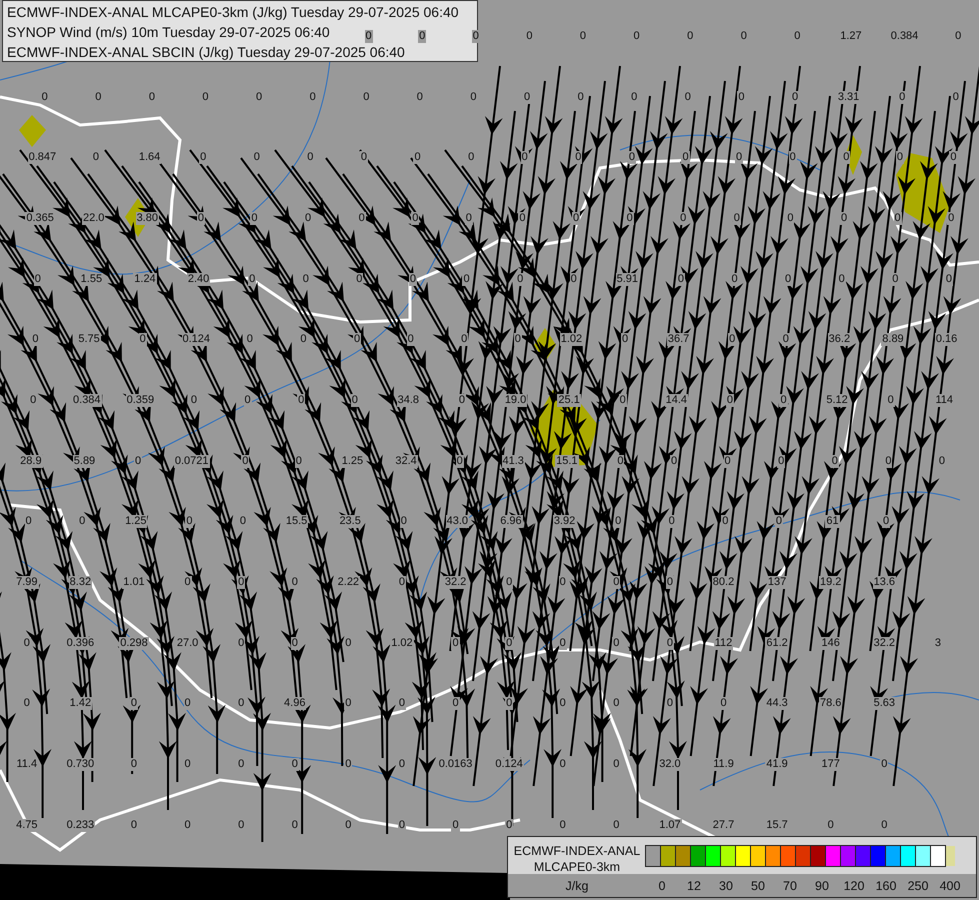 The height and width of the screenshot is (900, 979). I want to click on value-label: 0.730, so click(81, 765).